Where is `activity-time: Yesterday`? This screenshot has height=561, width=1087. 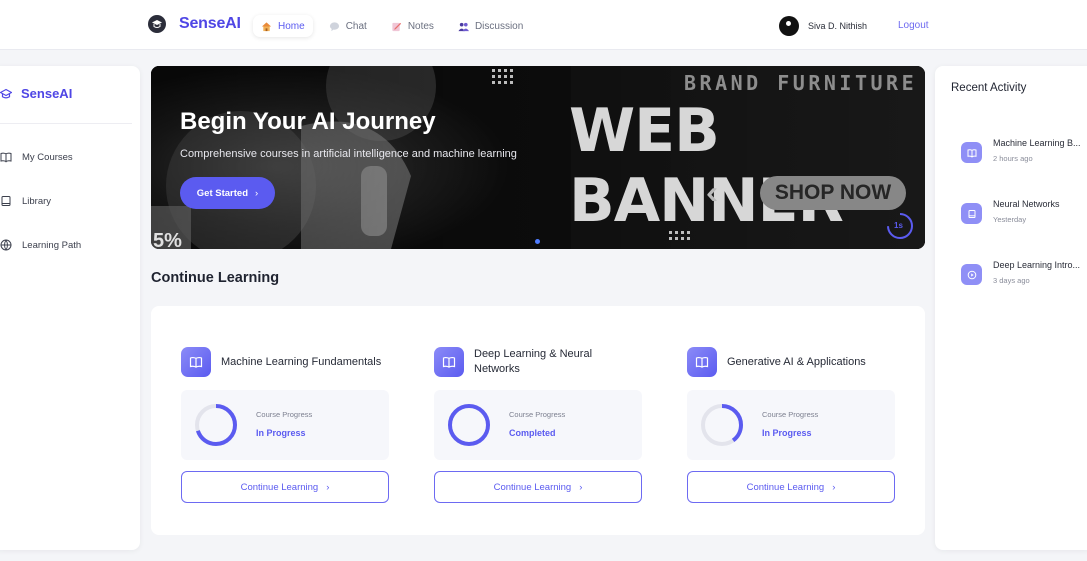
activity-time: Yesterday is located at coordinates (1010, 219).